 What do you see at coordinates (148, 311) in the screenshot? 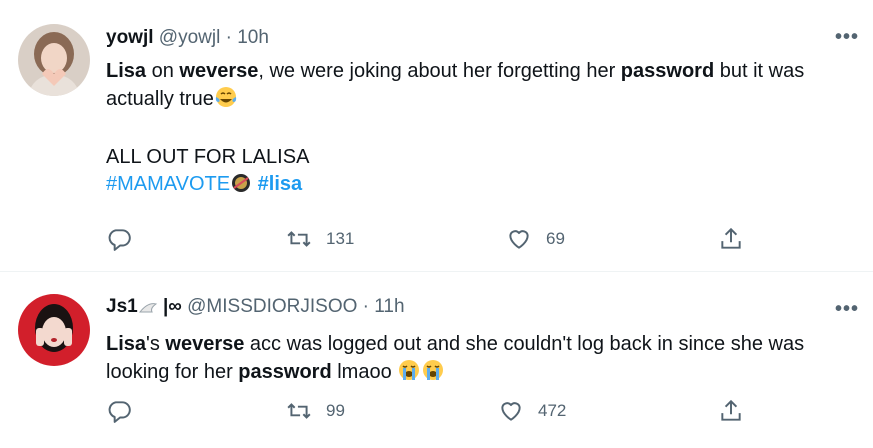
I see `wing-emoji` at bounding box center [148, 311].